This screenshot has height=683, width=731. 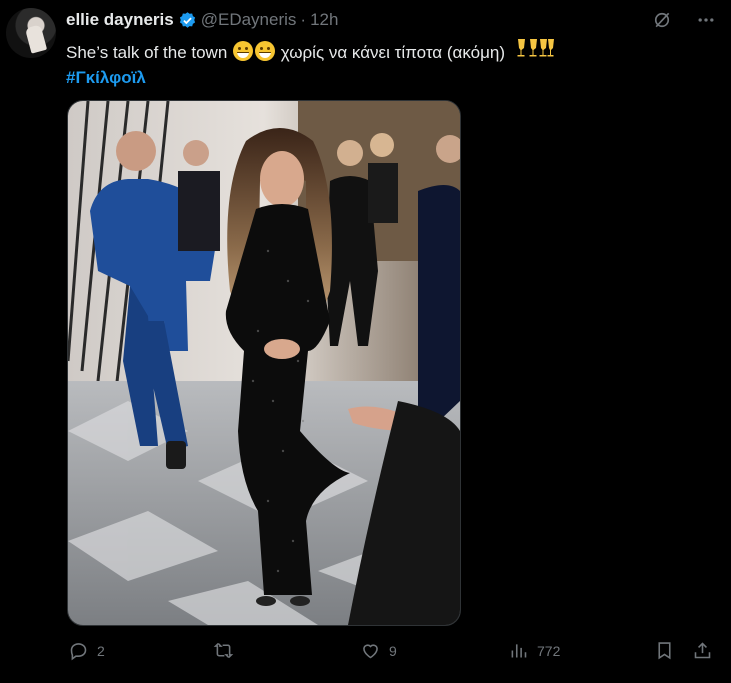 I want to click on tweet-text-greek: χωρίς να κάνει τίποτα (ακόμη), so click(x=392, y=52).